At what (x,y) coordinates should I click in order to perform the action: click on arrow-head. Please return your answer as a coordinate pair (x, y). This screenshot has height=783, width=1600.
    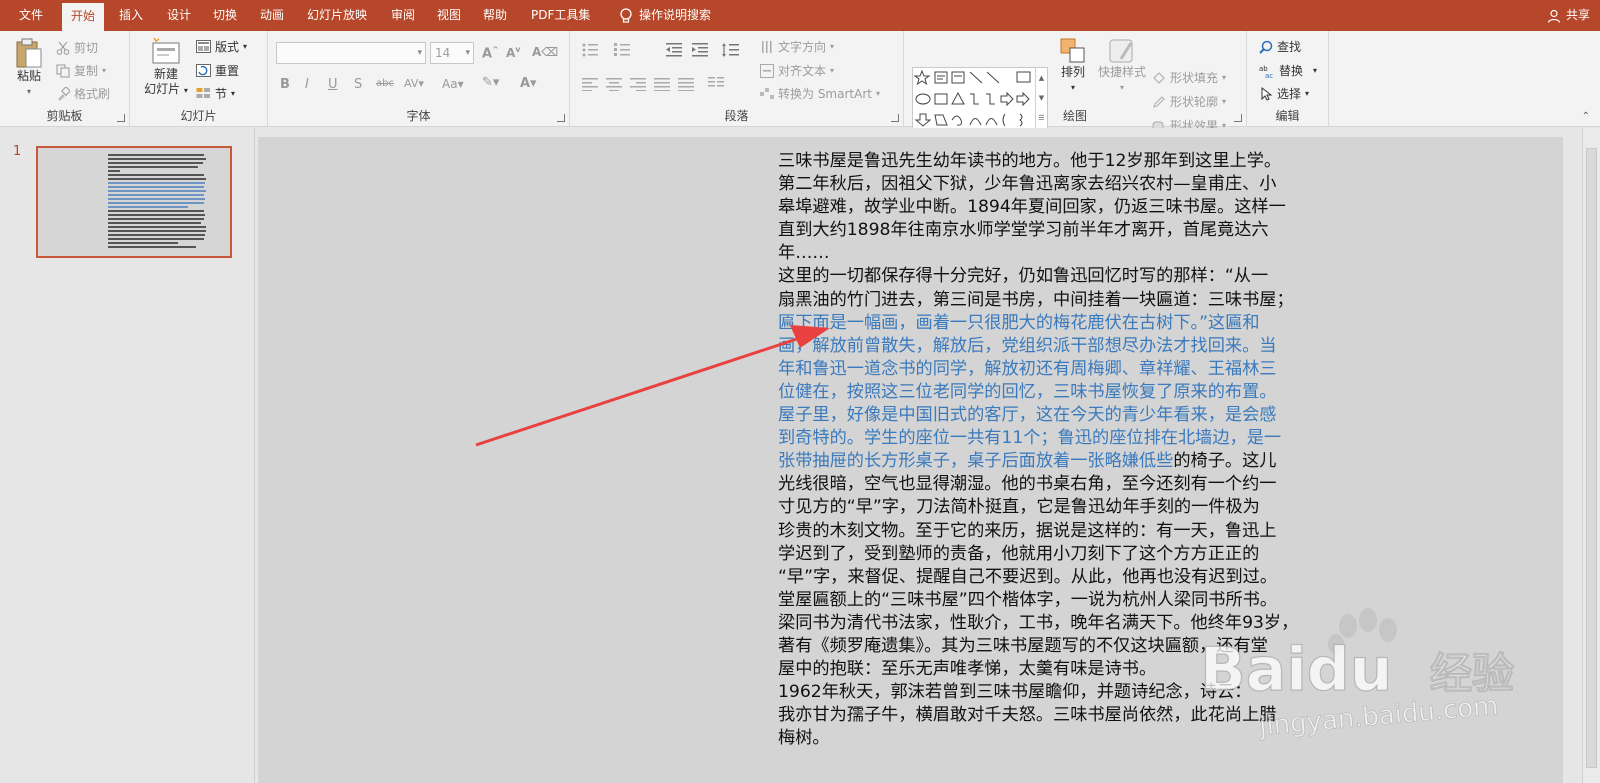
    Looking at the image, I should click on (810, 336).